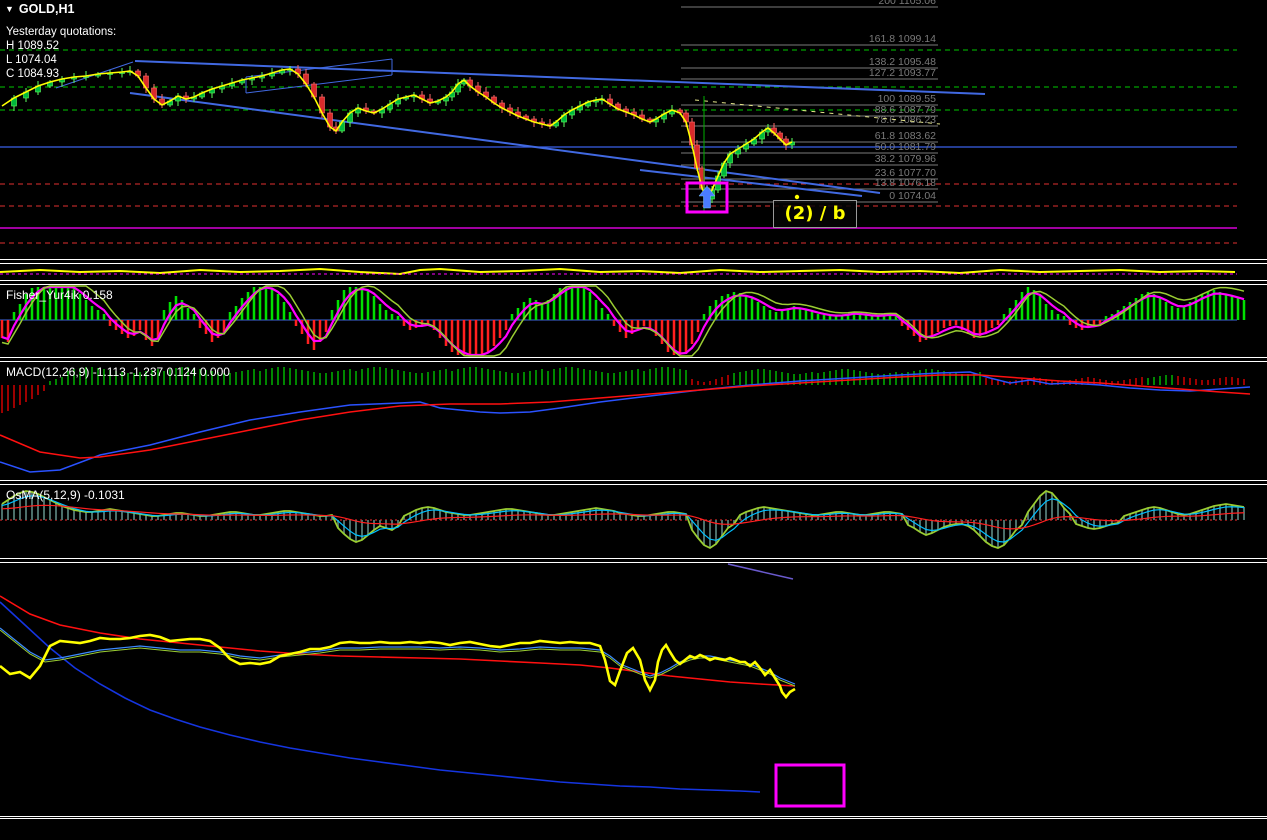 The height and width of the screenshot is (840, 1267). I want to click on fib-level-label: 200 1105.06, so click(907, 3).